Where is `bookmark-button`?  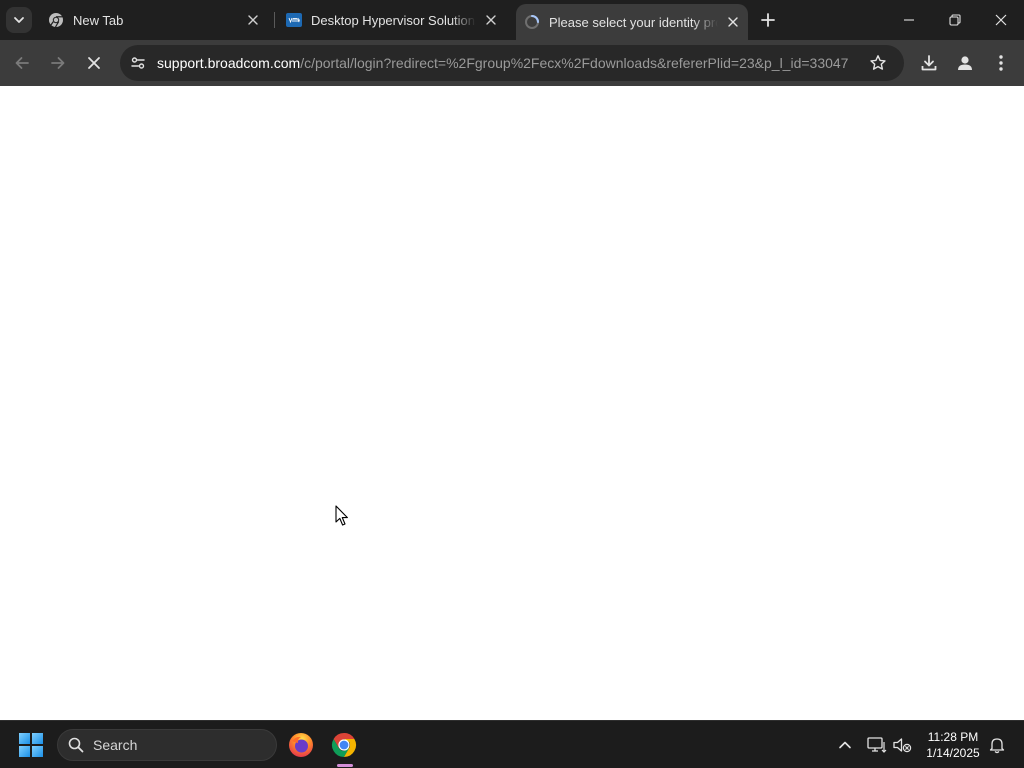
bookmark-button is located at coordinates (878, 63).